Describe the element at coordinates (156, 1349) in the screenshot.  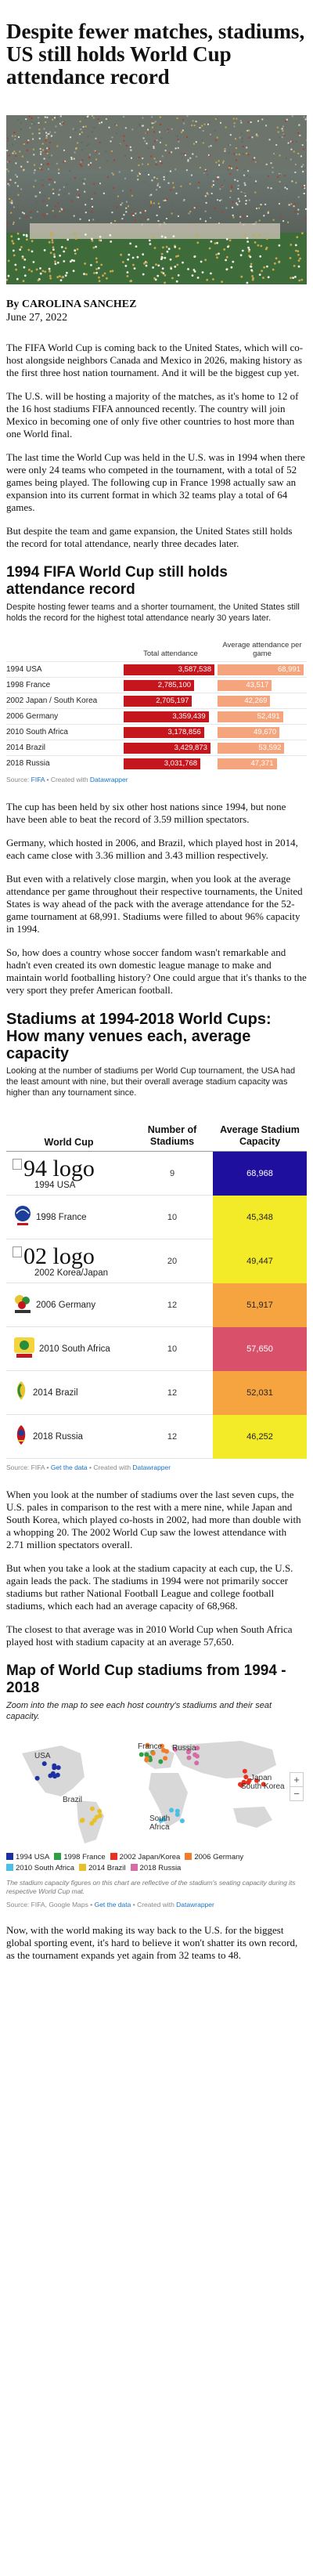
I see `stadium-row: 2010 South Africa 10 57,650` at that location.